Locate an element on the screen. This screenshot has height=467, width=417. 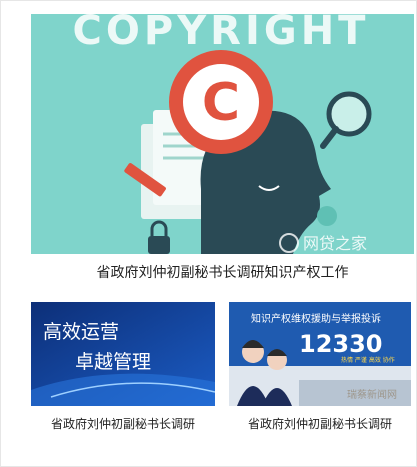
news-card-management: 高效运营 卓越管理 省政府刘仲初副秘书长调研 is located at coordinates (123, 369).